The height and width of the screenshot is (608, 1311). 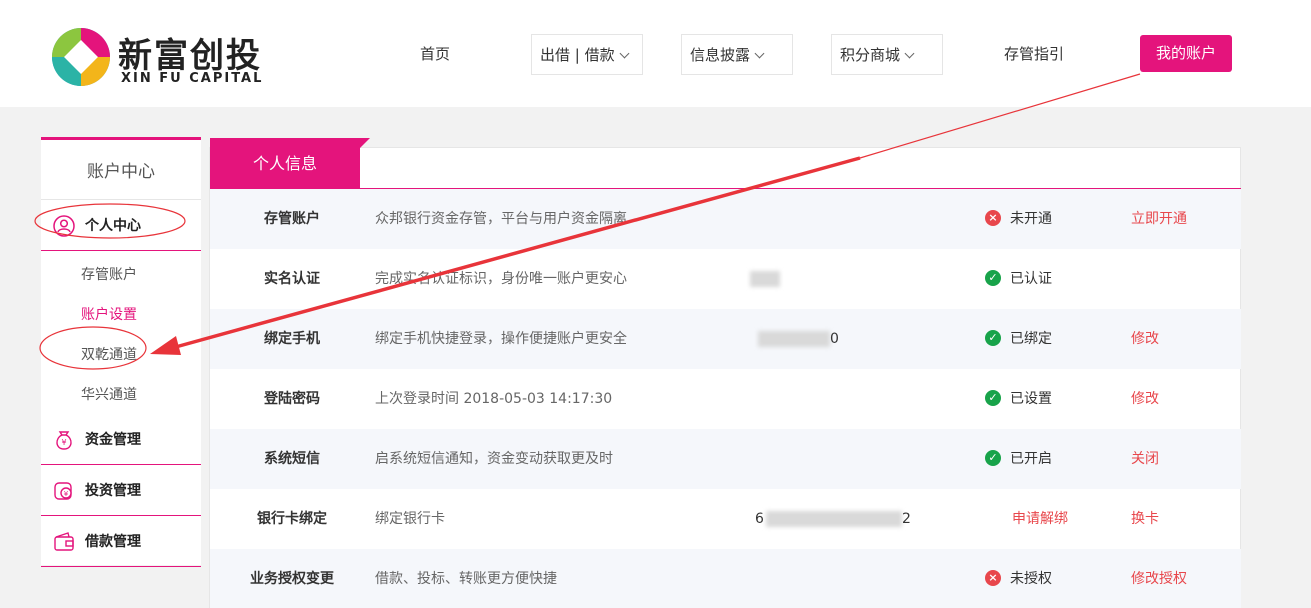 I want to click on modify-password-link: 修改, so click(x=1145, y=399).